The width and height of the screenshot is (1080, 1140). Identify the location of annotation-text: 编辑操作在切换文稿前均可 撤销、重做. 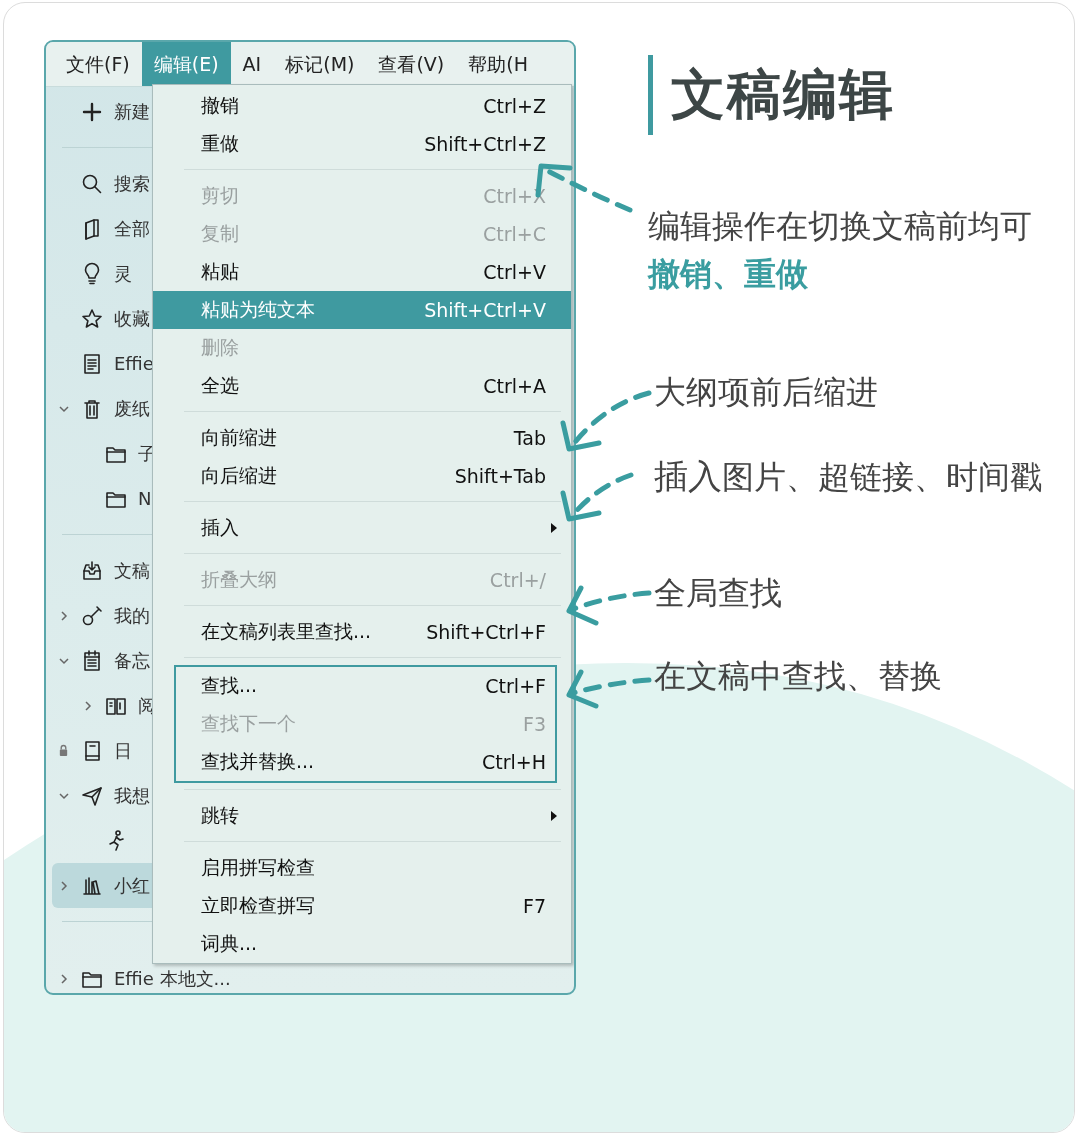
(840, 250).